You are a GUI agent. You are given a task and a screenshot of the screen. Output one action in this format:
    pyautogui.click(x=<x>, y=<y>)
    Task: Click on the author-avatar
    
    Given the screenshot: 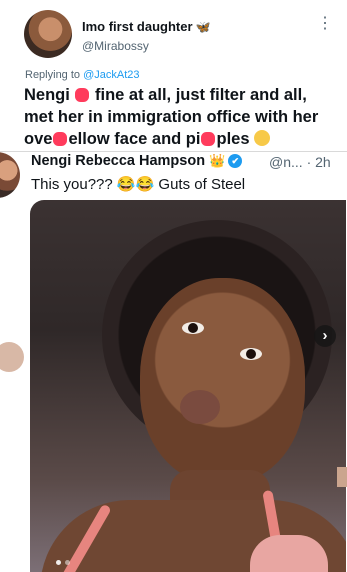 What is the action you would take?
    pyautogui.click(x=48, y=34)
    